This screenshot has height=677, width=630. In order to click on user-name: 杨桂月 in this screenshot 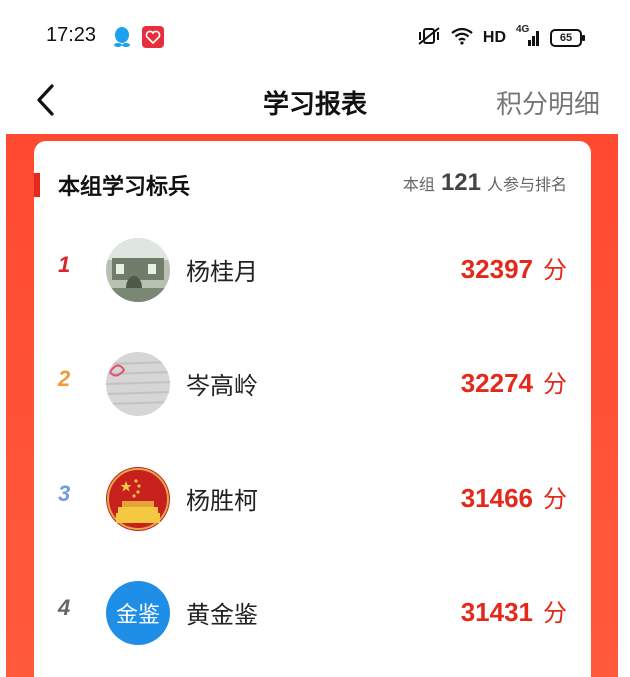, I will do `click(222, 272)`.